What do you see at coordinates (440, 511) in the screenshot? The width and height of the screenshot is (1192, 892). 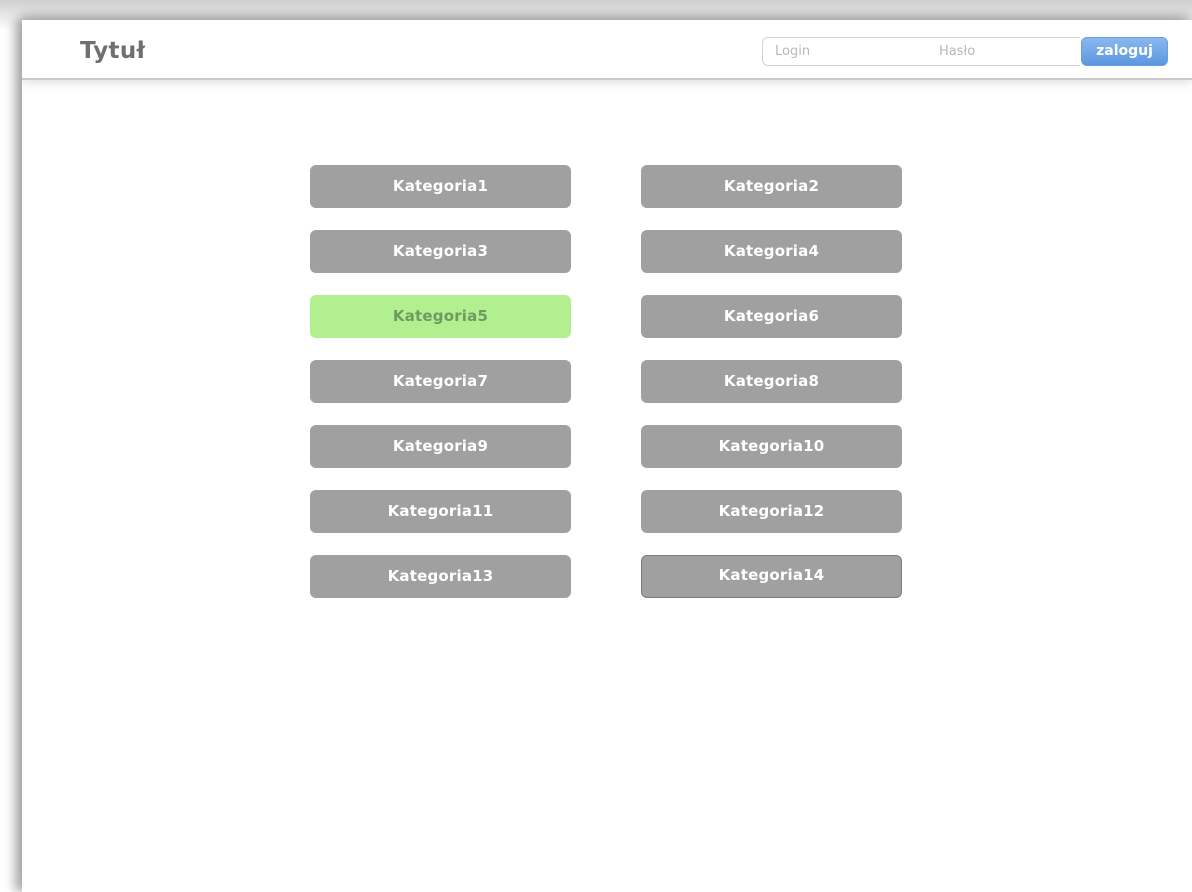 I see `category-button-11: Kategoria11` at bounding box center [440, 511].